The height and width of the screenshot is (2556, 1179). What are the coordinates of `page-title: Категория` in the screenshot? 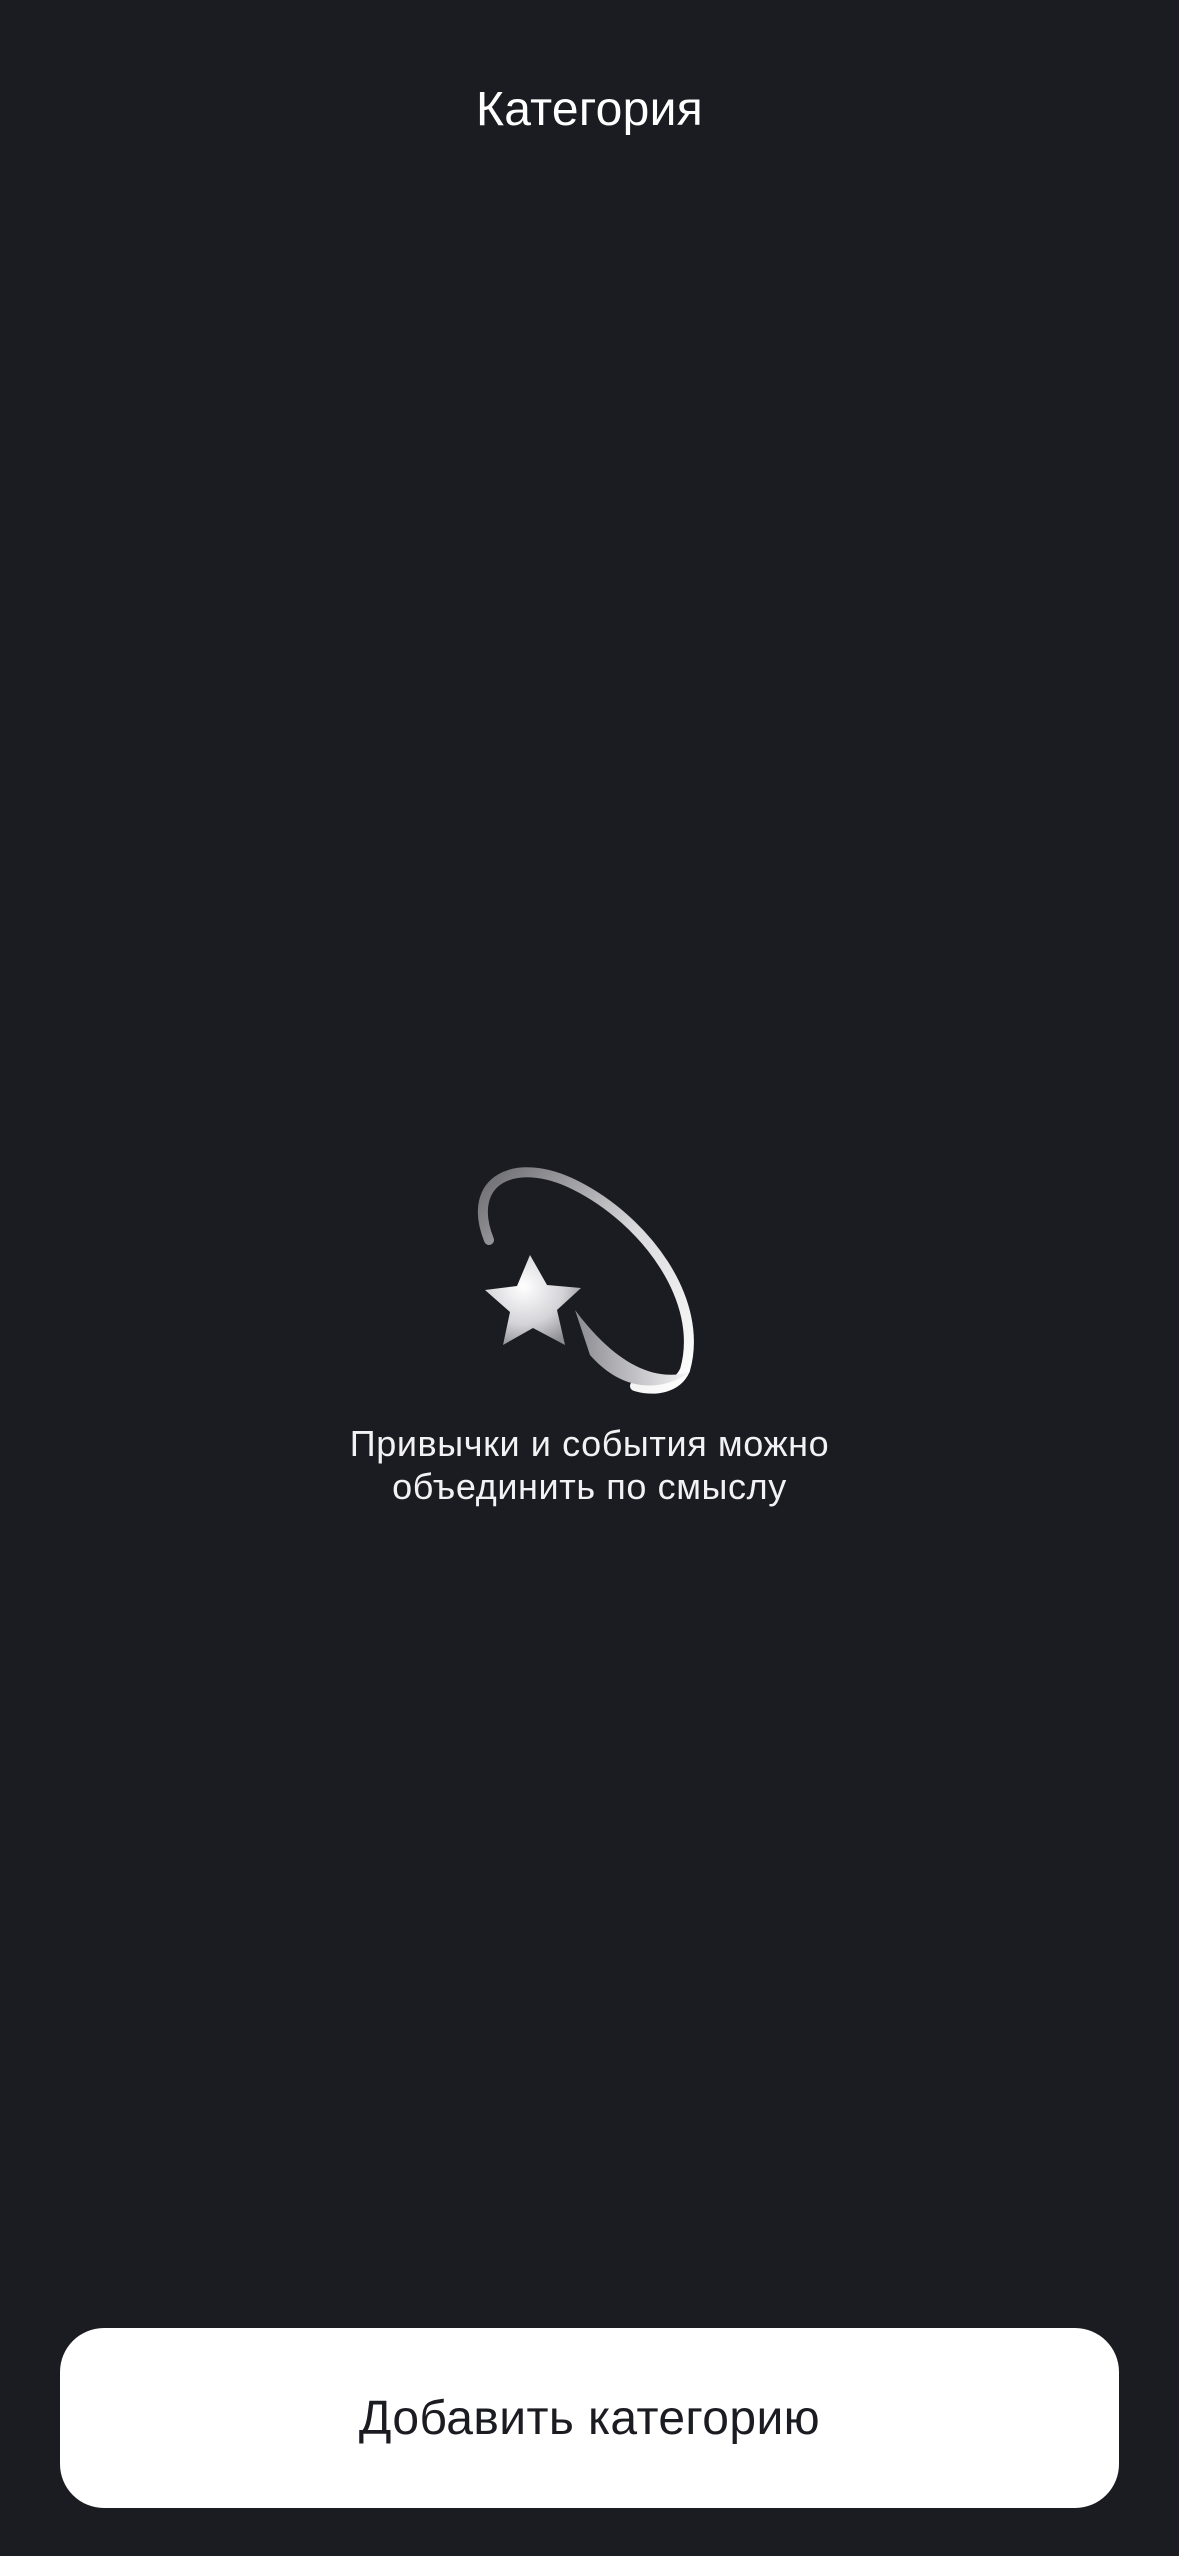 It's located at (589, 109).